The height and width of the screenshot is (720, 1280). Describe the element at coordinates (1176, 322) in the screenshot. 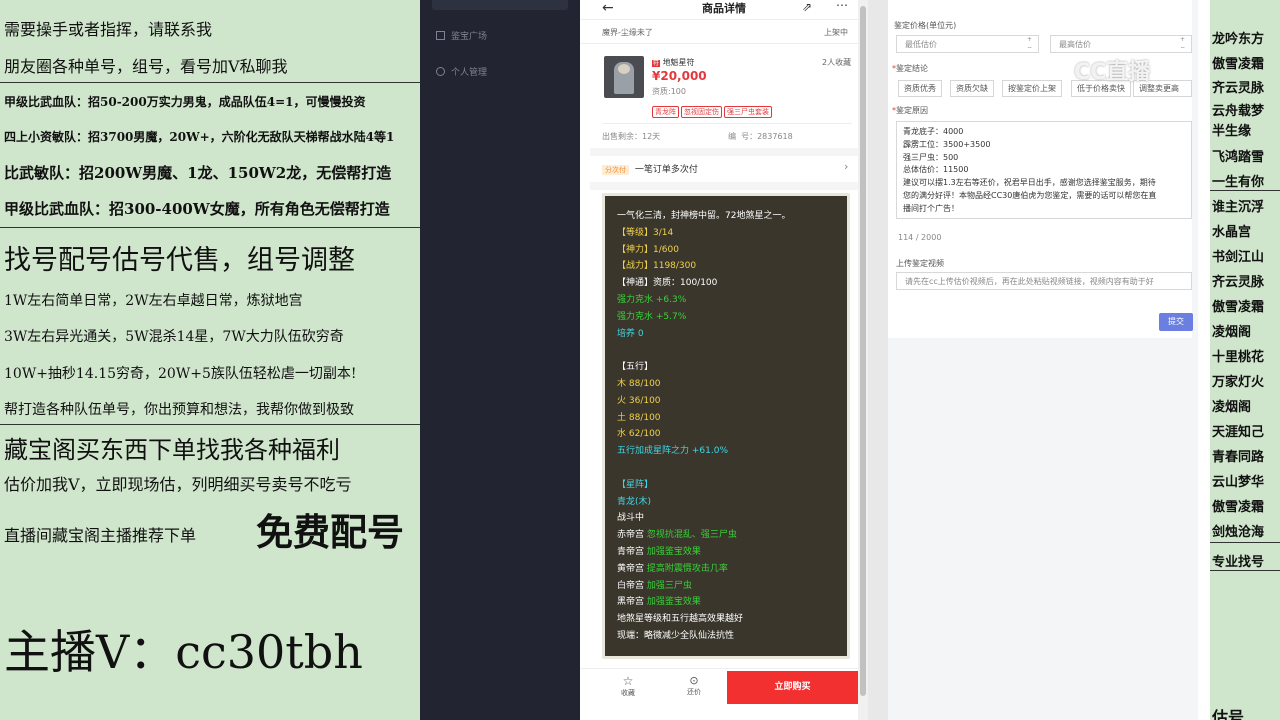

I see `submit-button: 提交` at that location.